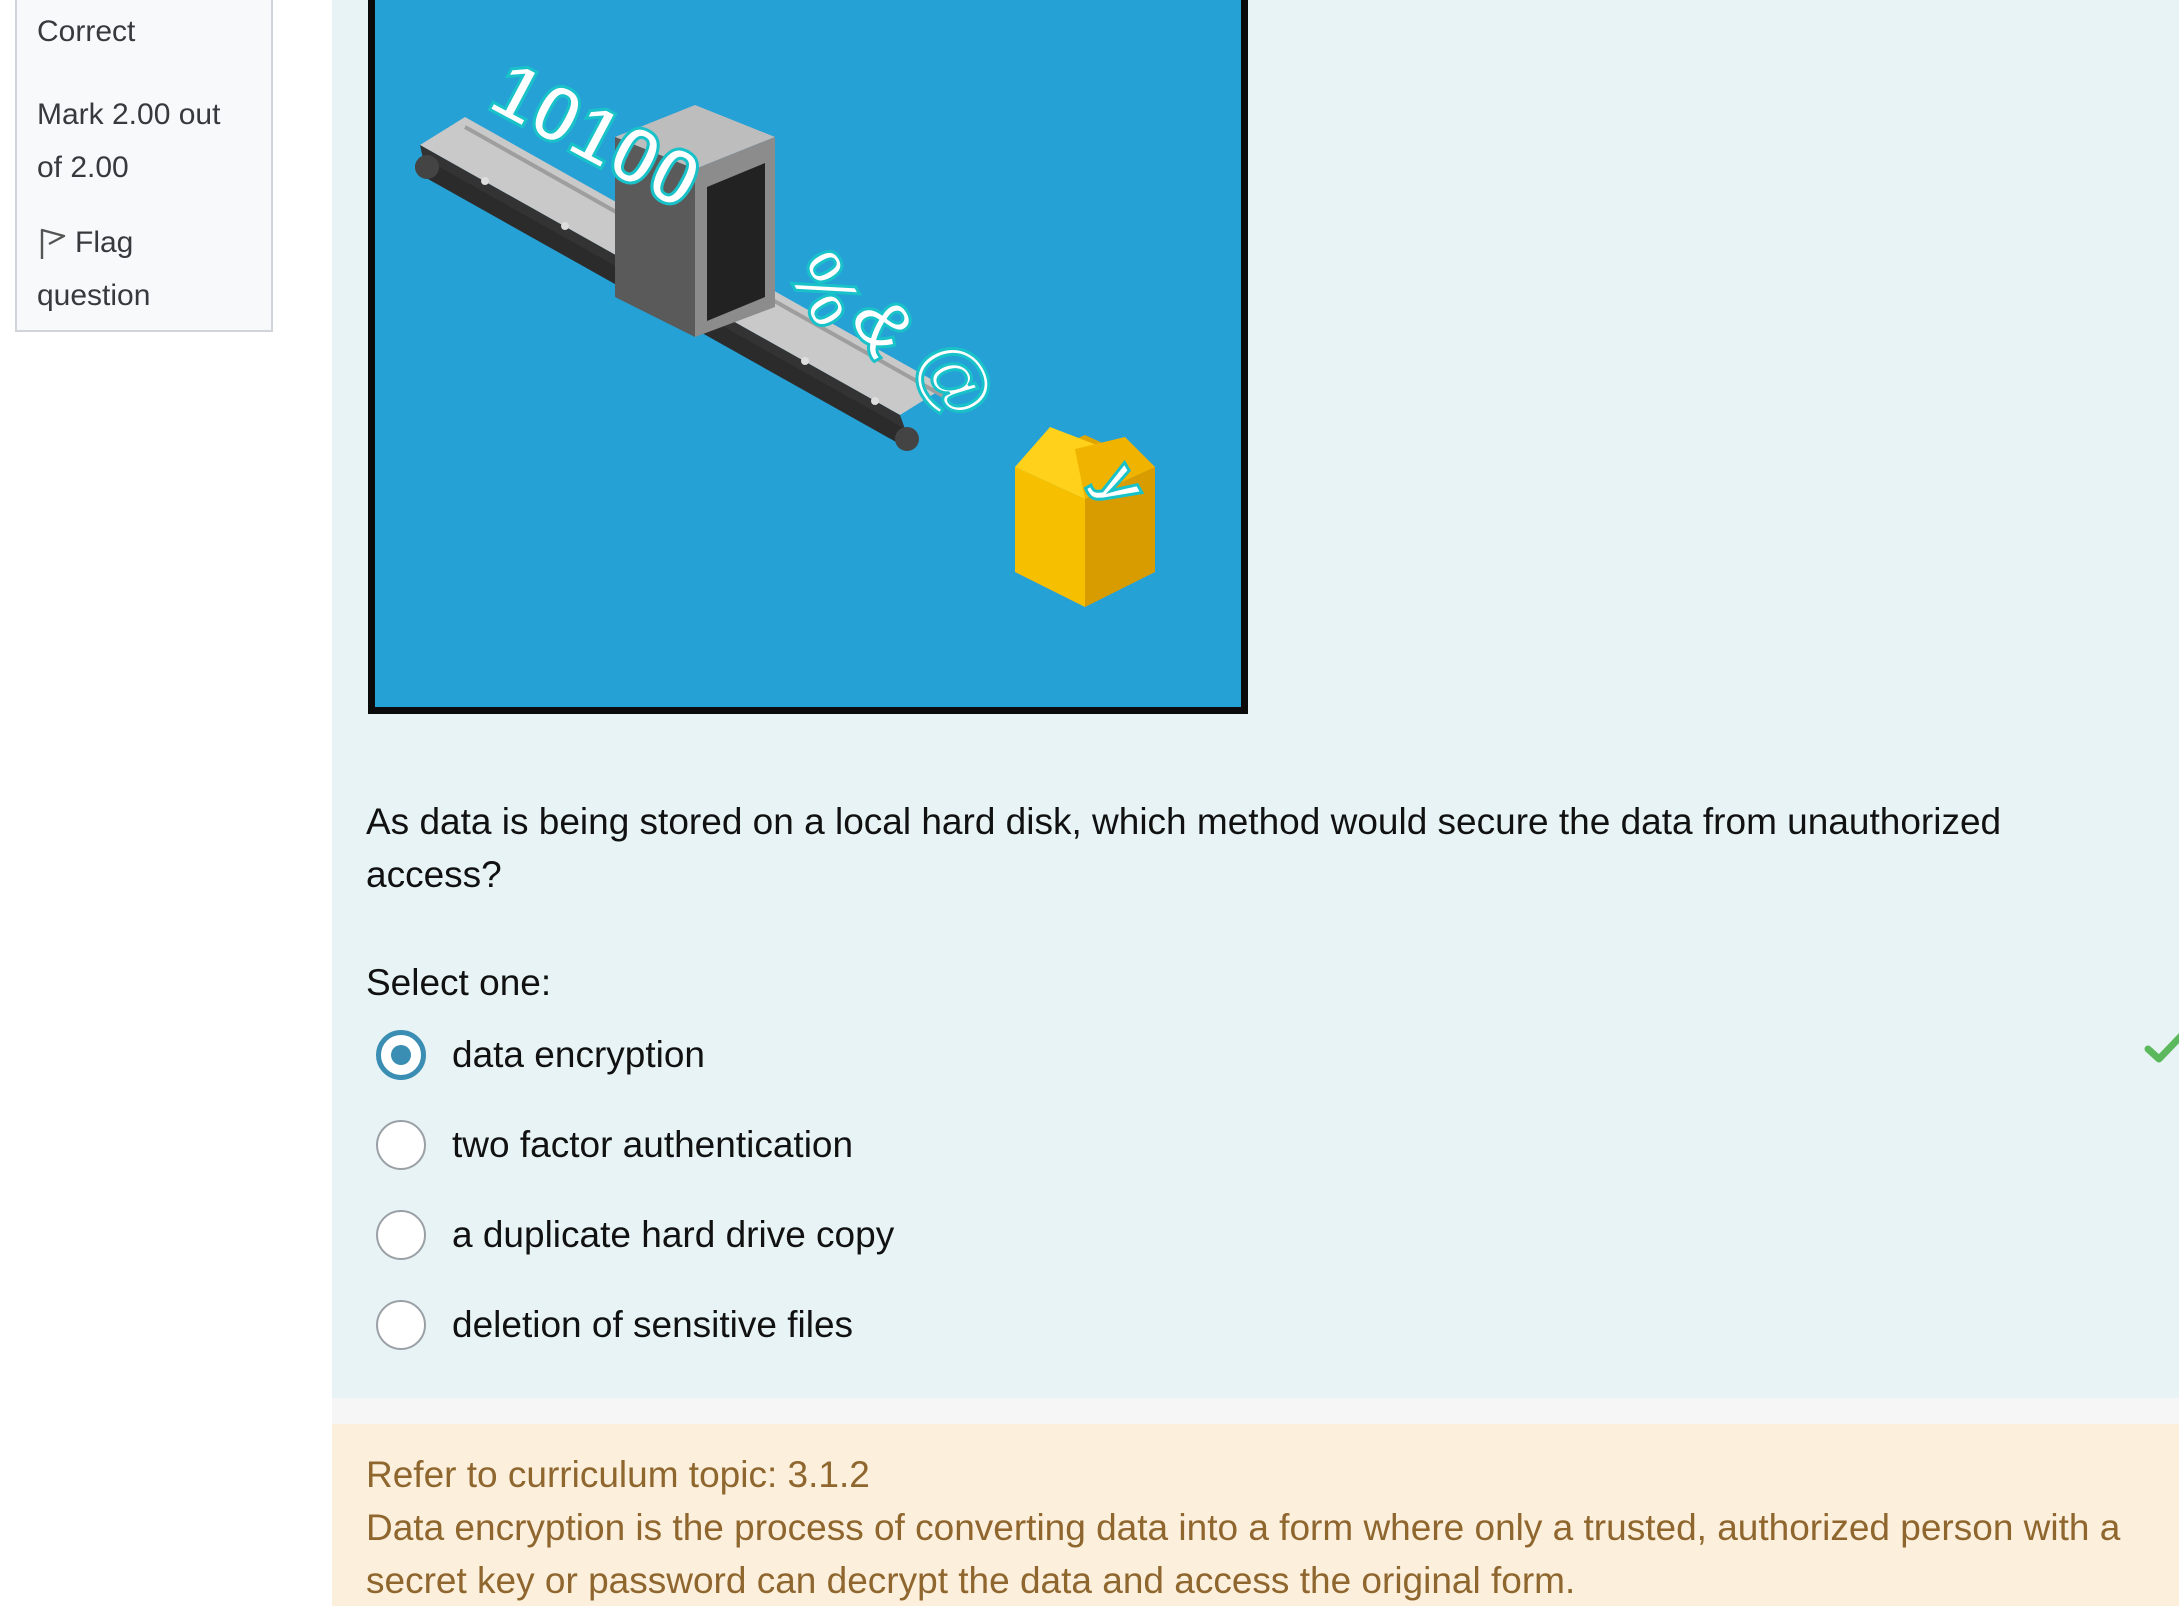  Describe the element at coordinates (86, 31) in the screenshot. I see `question-state: Correct` at that location.